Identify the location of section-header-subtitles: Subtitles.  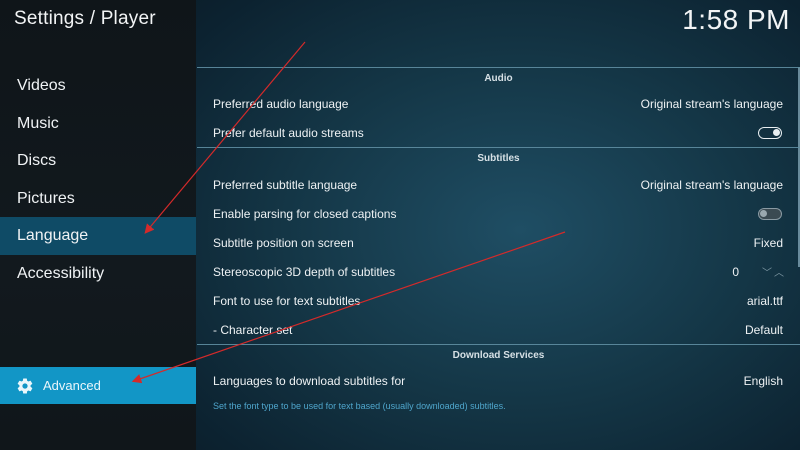
(498, 158).